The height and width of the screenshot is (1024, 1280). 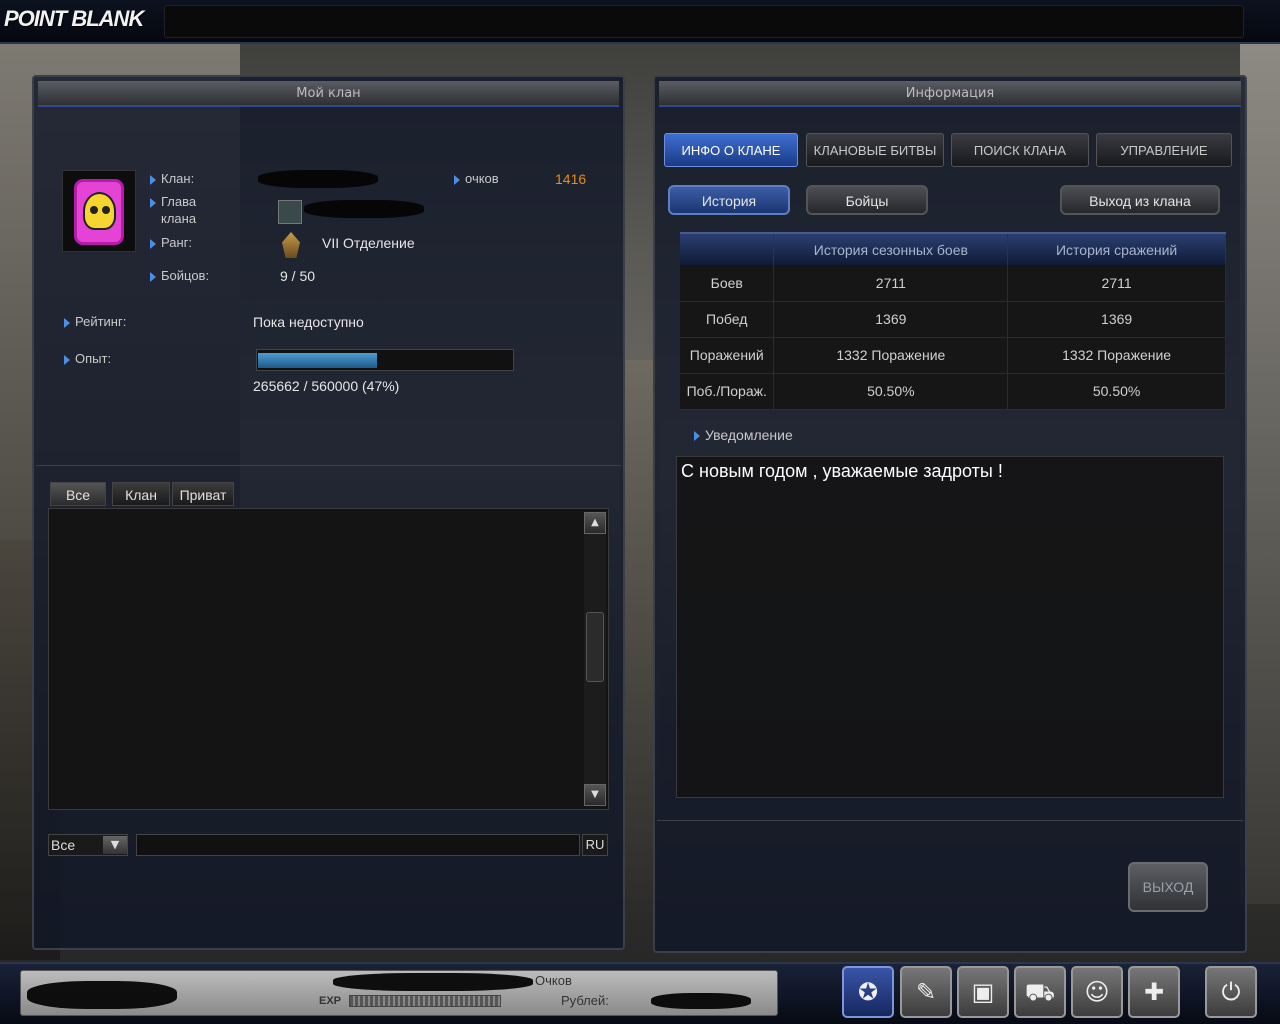 What do you see at coordinates (983, 992) in the screenshot?
I see `inventory-icon: ▣` at bounding box center [983, 992].